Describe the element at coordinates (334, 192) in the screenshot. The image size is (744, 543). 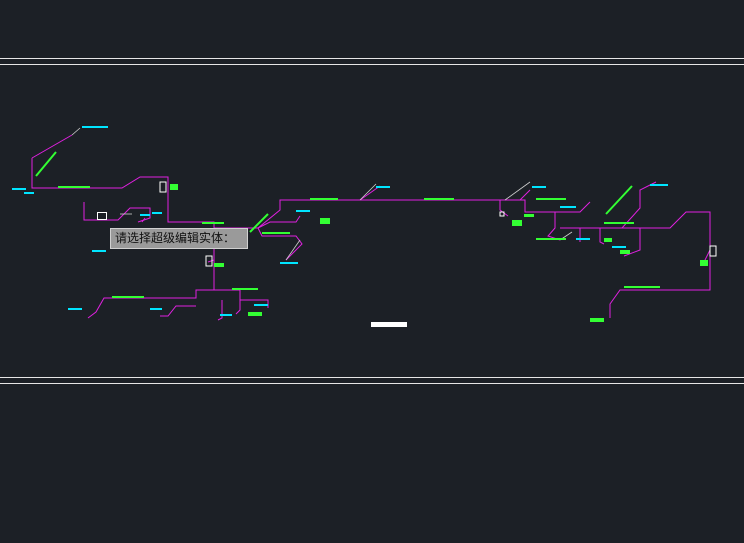
I see `pipe-labels-diagonal` at that location.